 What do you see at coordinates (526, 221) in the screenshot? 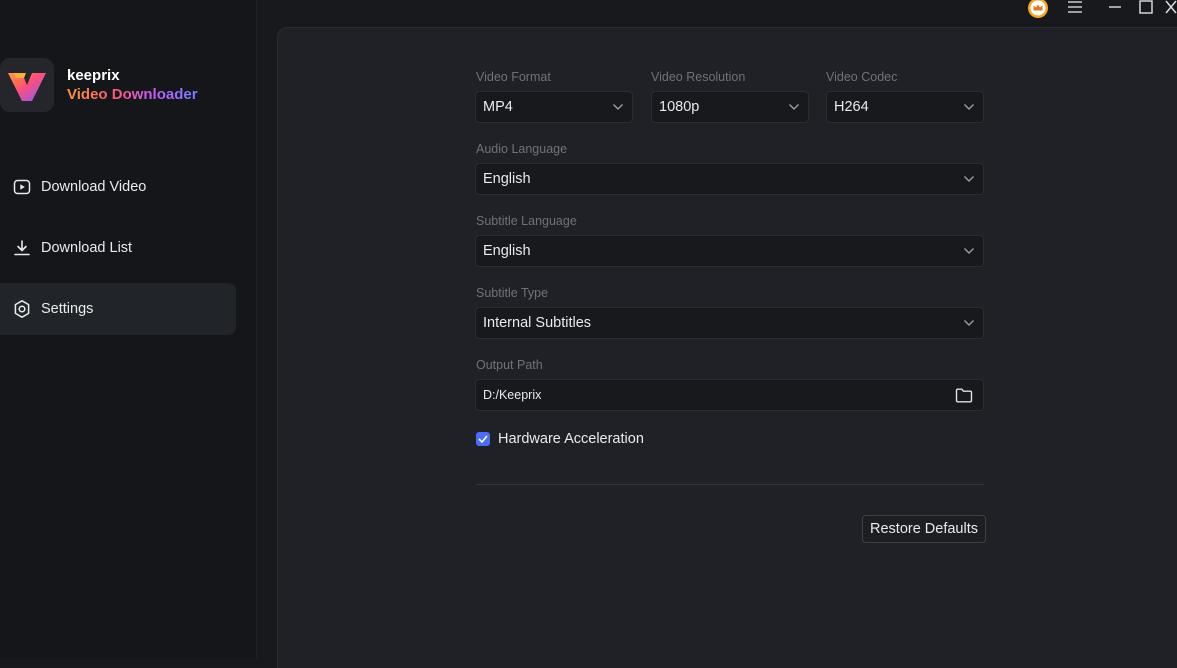
I see `subtitle-language-label: Subtitle Language` at bounding box center [526, 221].